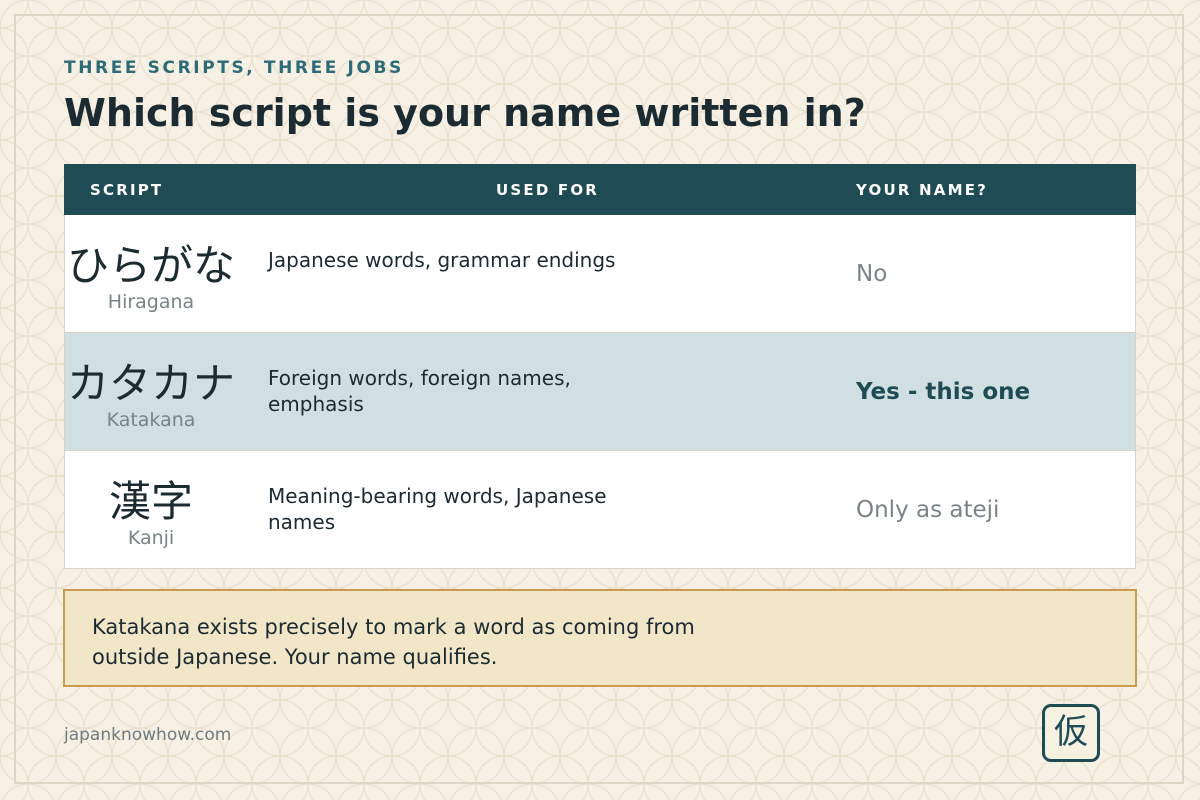  I want to click on column-header-script: SCRIPT, so click(127, 190).